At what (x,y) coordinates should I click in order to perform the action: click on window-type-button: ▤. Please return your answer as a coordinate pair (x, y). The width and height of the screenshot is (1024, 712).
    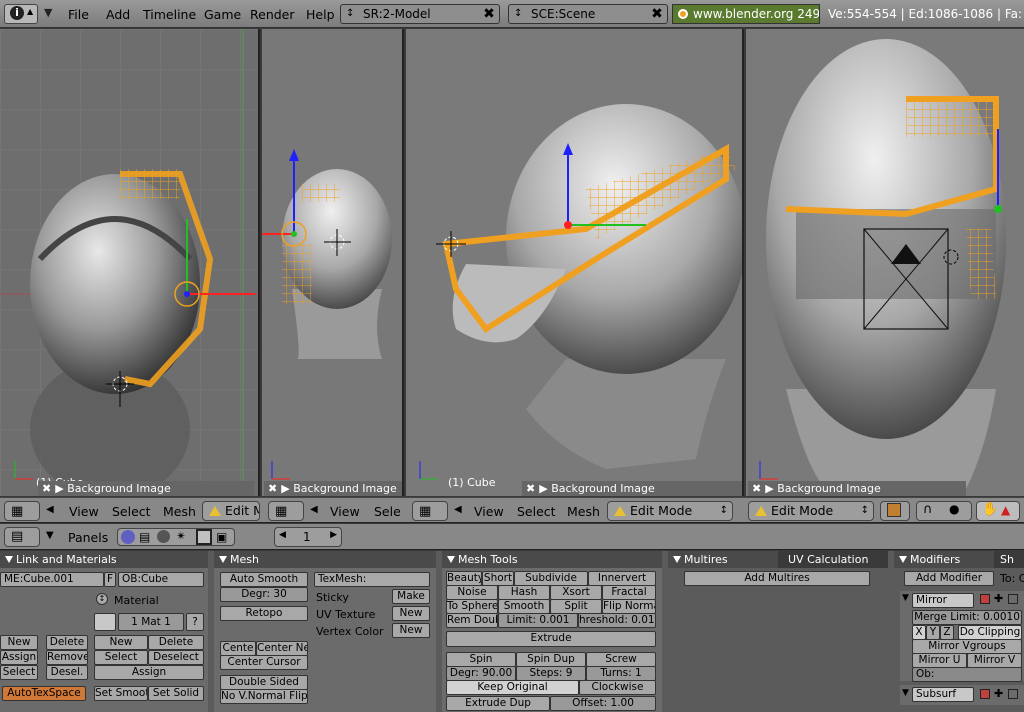
    Looking at the image, I should click on (22, 537).